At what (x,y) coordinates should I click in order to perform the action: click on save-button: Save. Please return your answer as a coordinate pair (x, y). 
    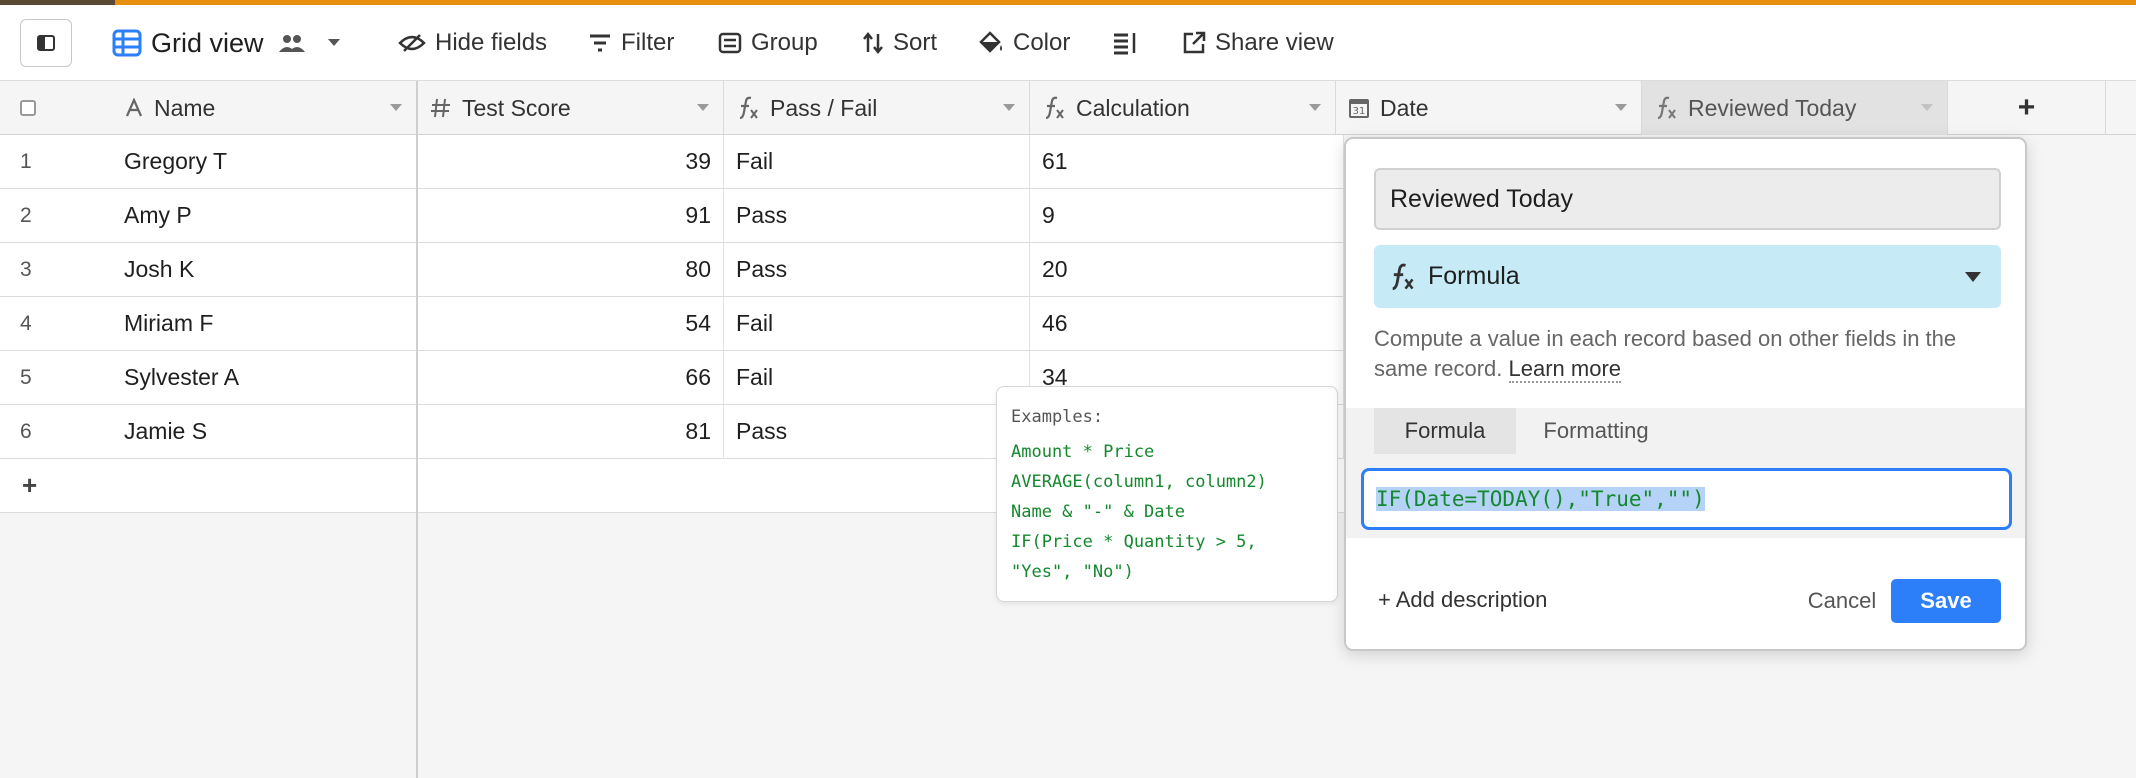
    Looking at the image, I should click on (1946, 601).